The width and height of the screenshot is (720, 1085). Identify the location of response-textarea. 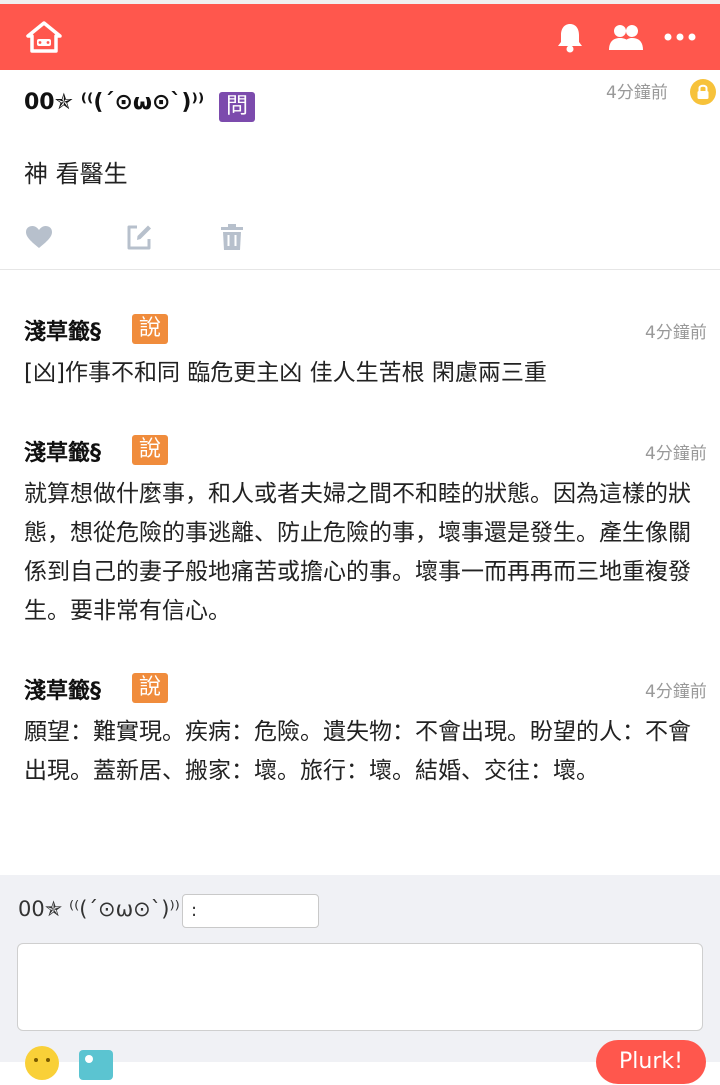
(360, 987).